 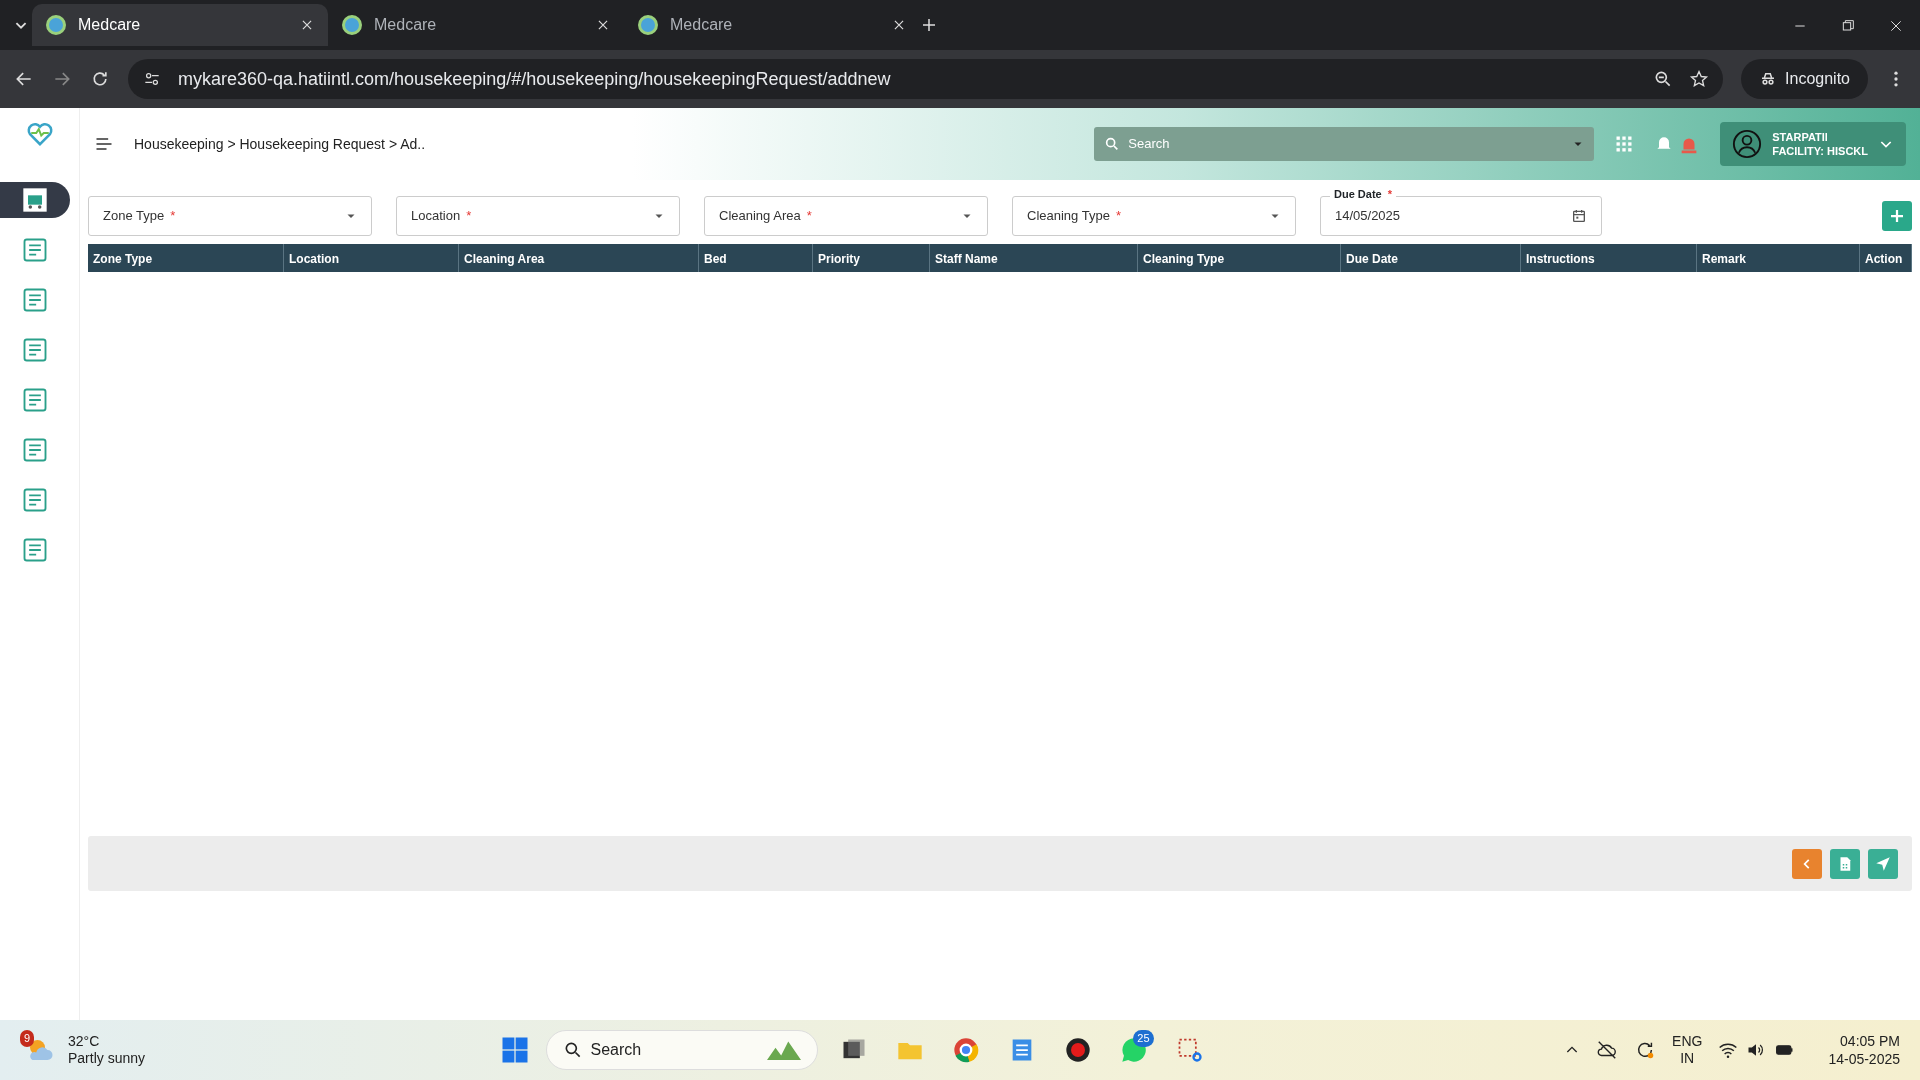 I want to click on add-button, so click(x=1897, y=216).